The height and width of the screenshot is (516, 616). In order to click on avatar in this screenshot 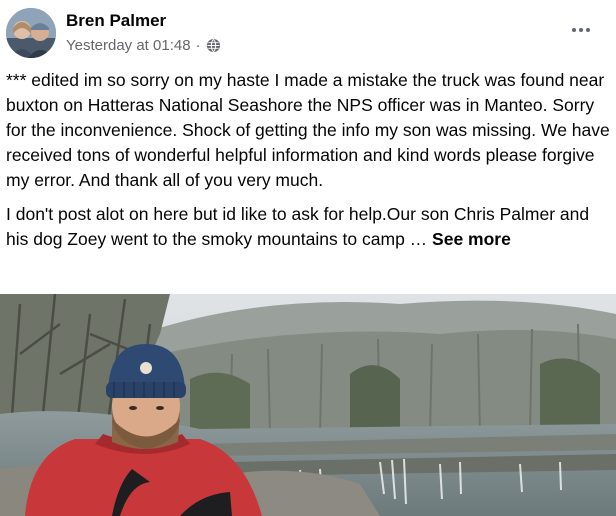, I will do `click(31, 33)`.